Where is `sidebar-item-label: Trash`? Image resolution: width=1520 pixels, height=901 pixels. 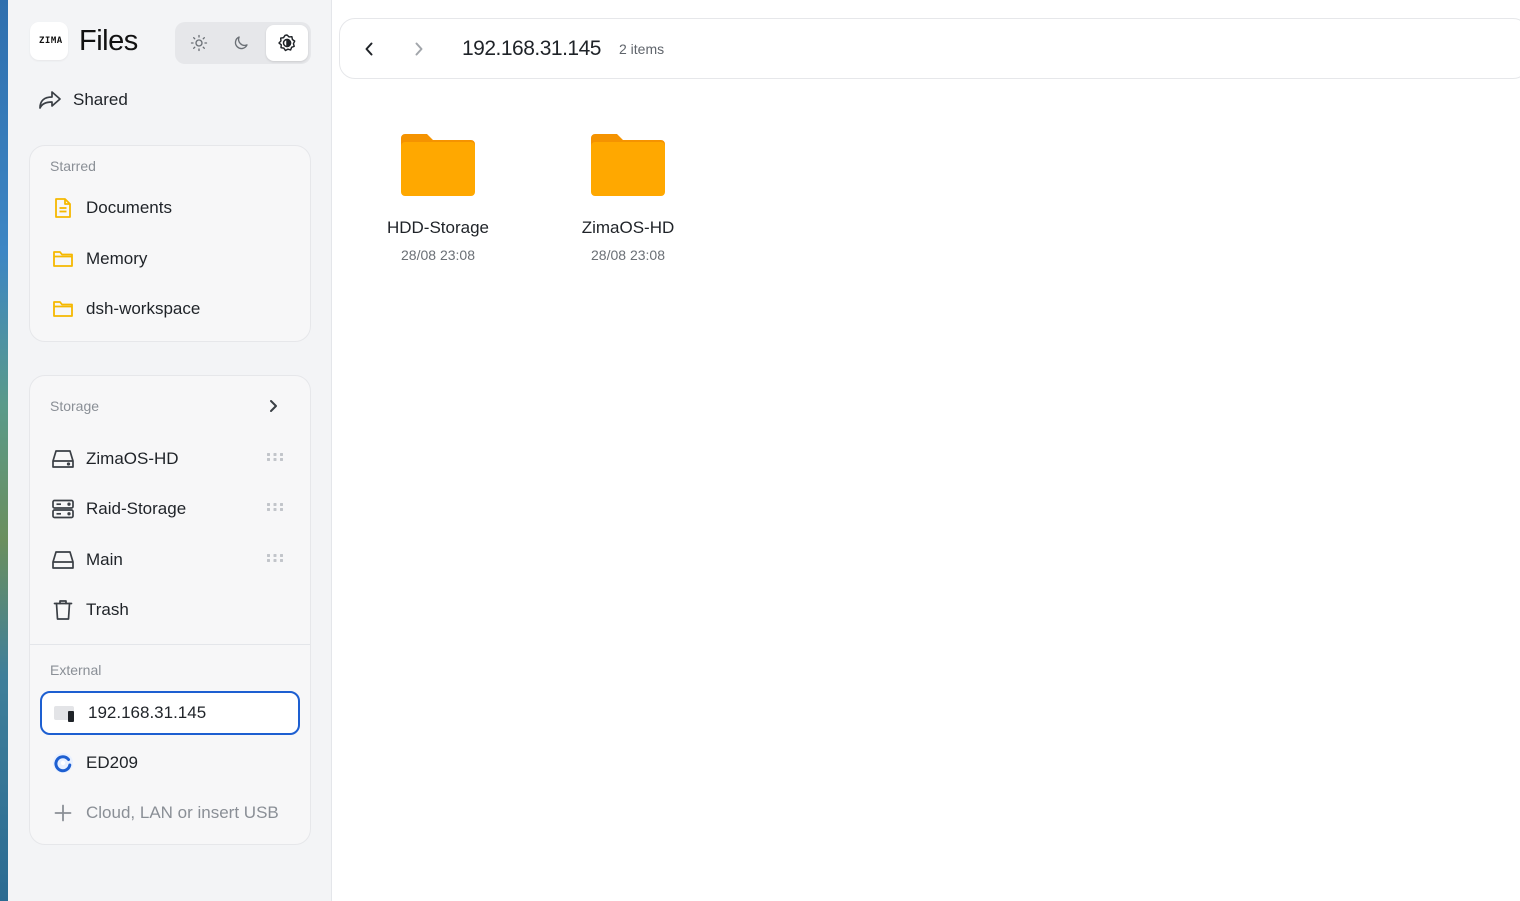 sidebar-item-label: Trash is located at coordinates (107, 609).